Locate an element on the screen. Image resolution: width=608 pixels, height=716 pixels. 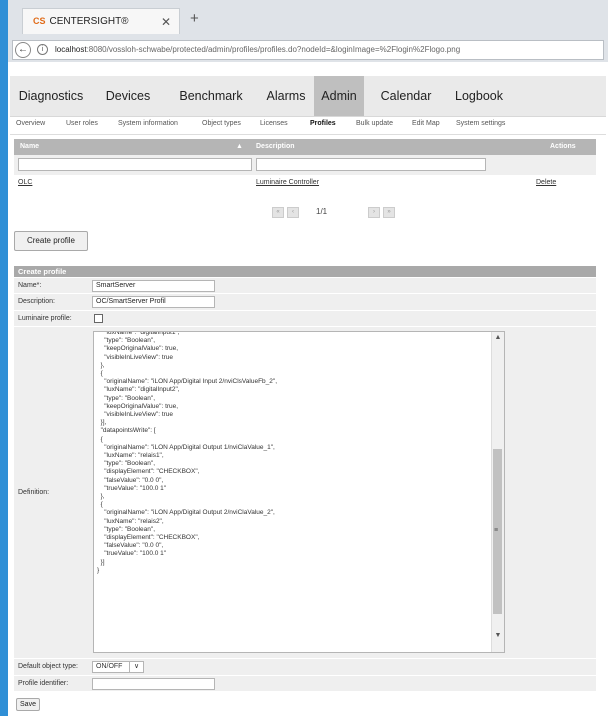
nav-benchmark: Benchmark is located at coordinates (211, 96).